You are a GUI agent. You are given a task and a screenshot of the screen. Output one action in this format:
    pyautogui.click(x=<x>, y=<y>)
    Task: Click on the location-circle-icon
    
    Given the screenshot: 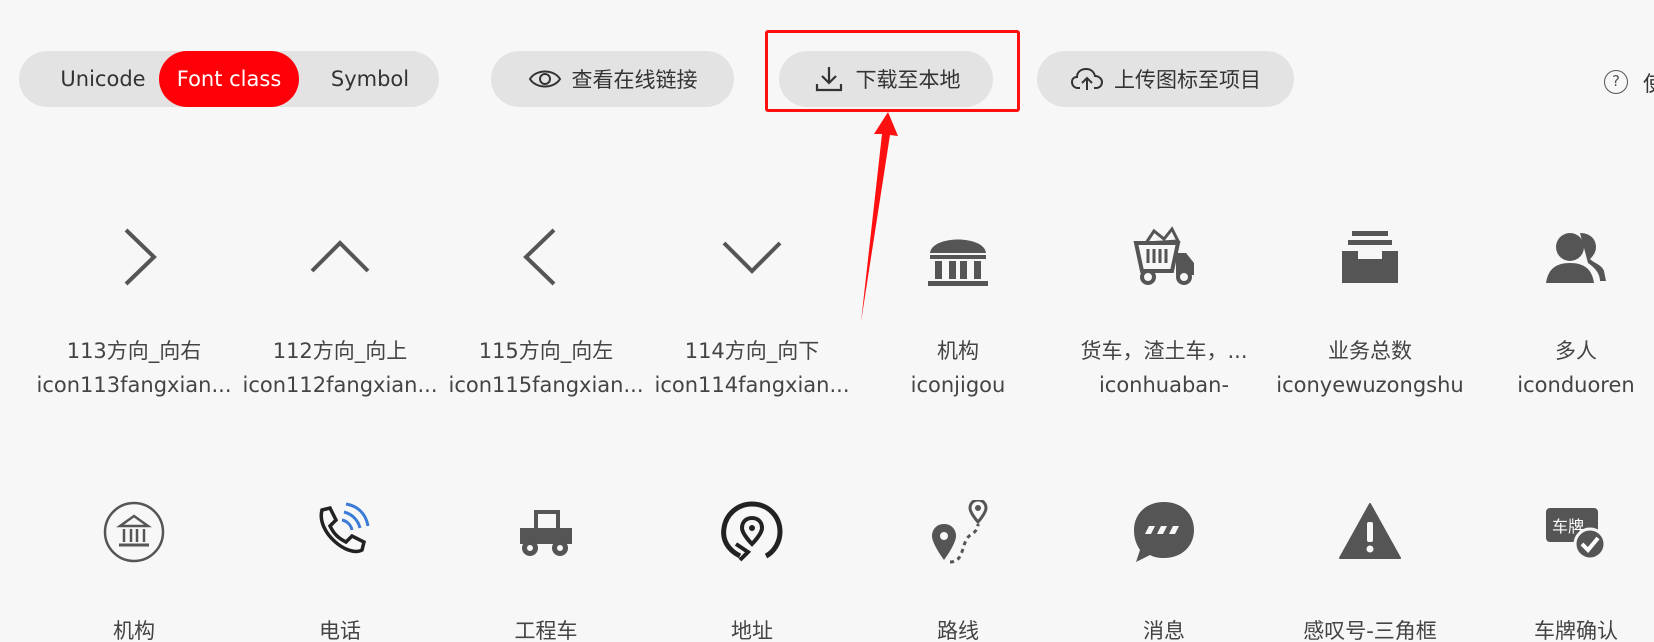 What is the action you would take?
    pyautogui.click(x=752, y=532)
    